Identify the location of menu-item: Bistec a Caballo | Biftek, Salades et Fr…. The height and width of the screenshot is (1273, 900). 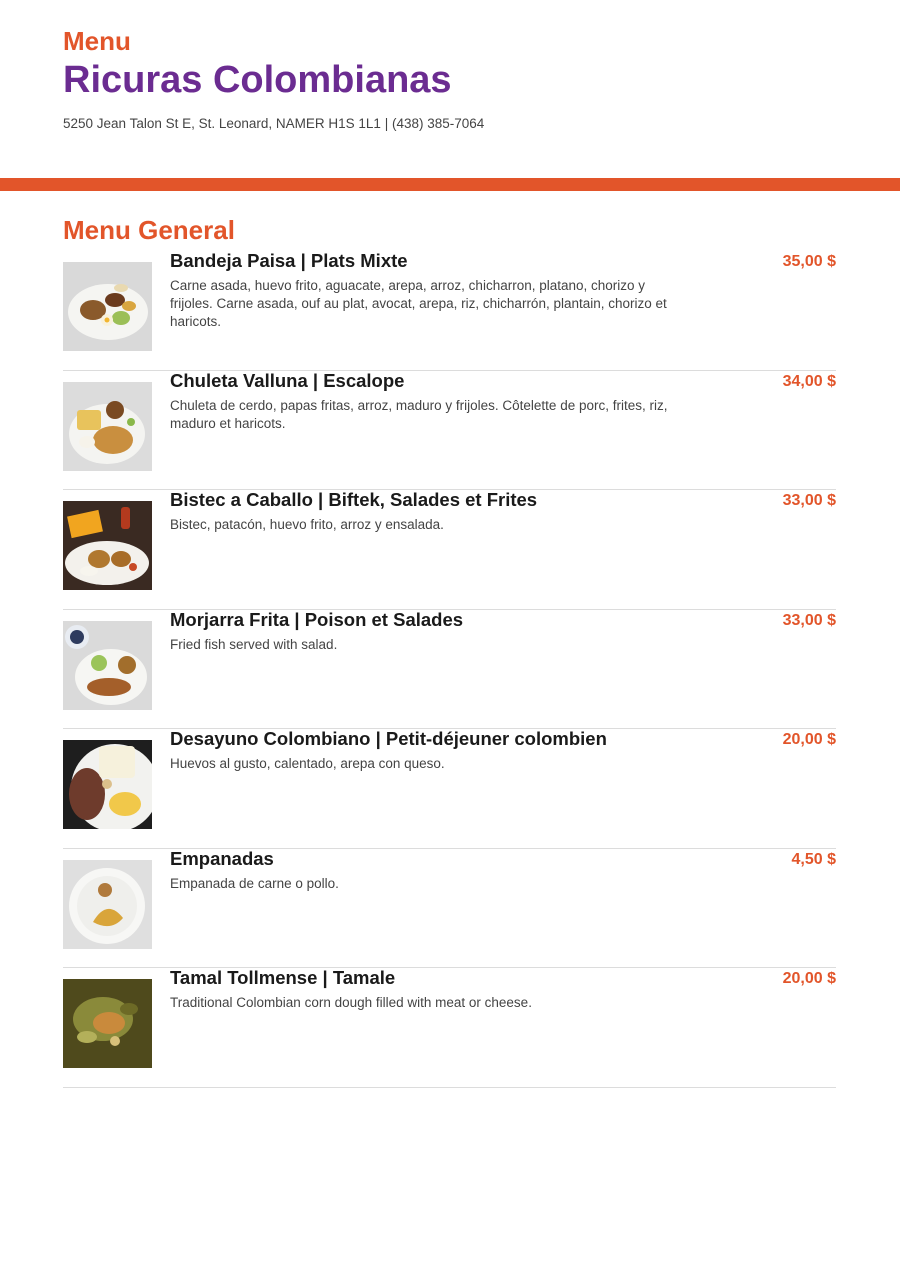
(449, 549).